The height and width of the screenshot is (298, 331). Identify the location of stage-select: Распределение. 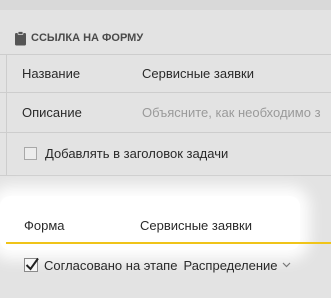
(236, 265).